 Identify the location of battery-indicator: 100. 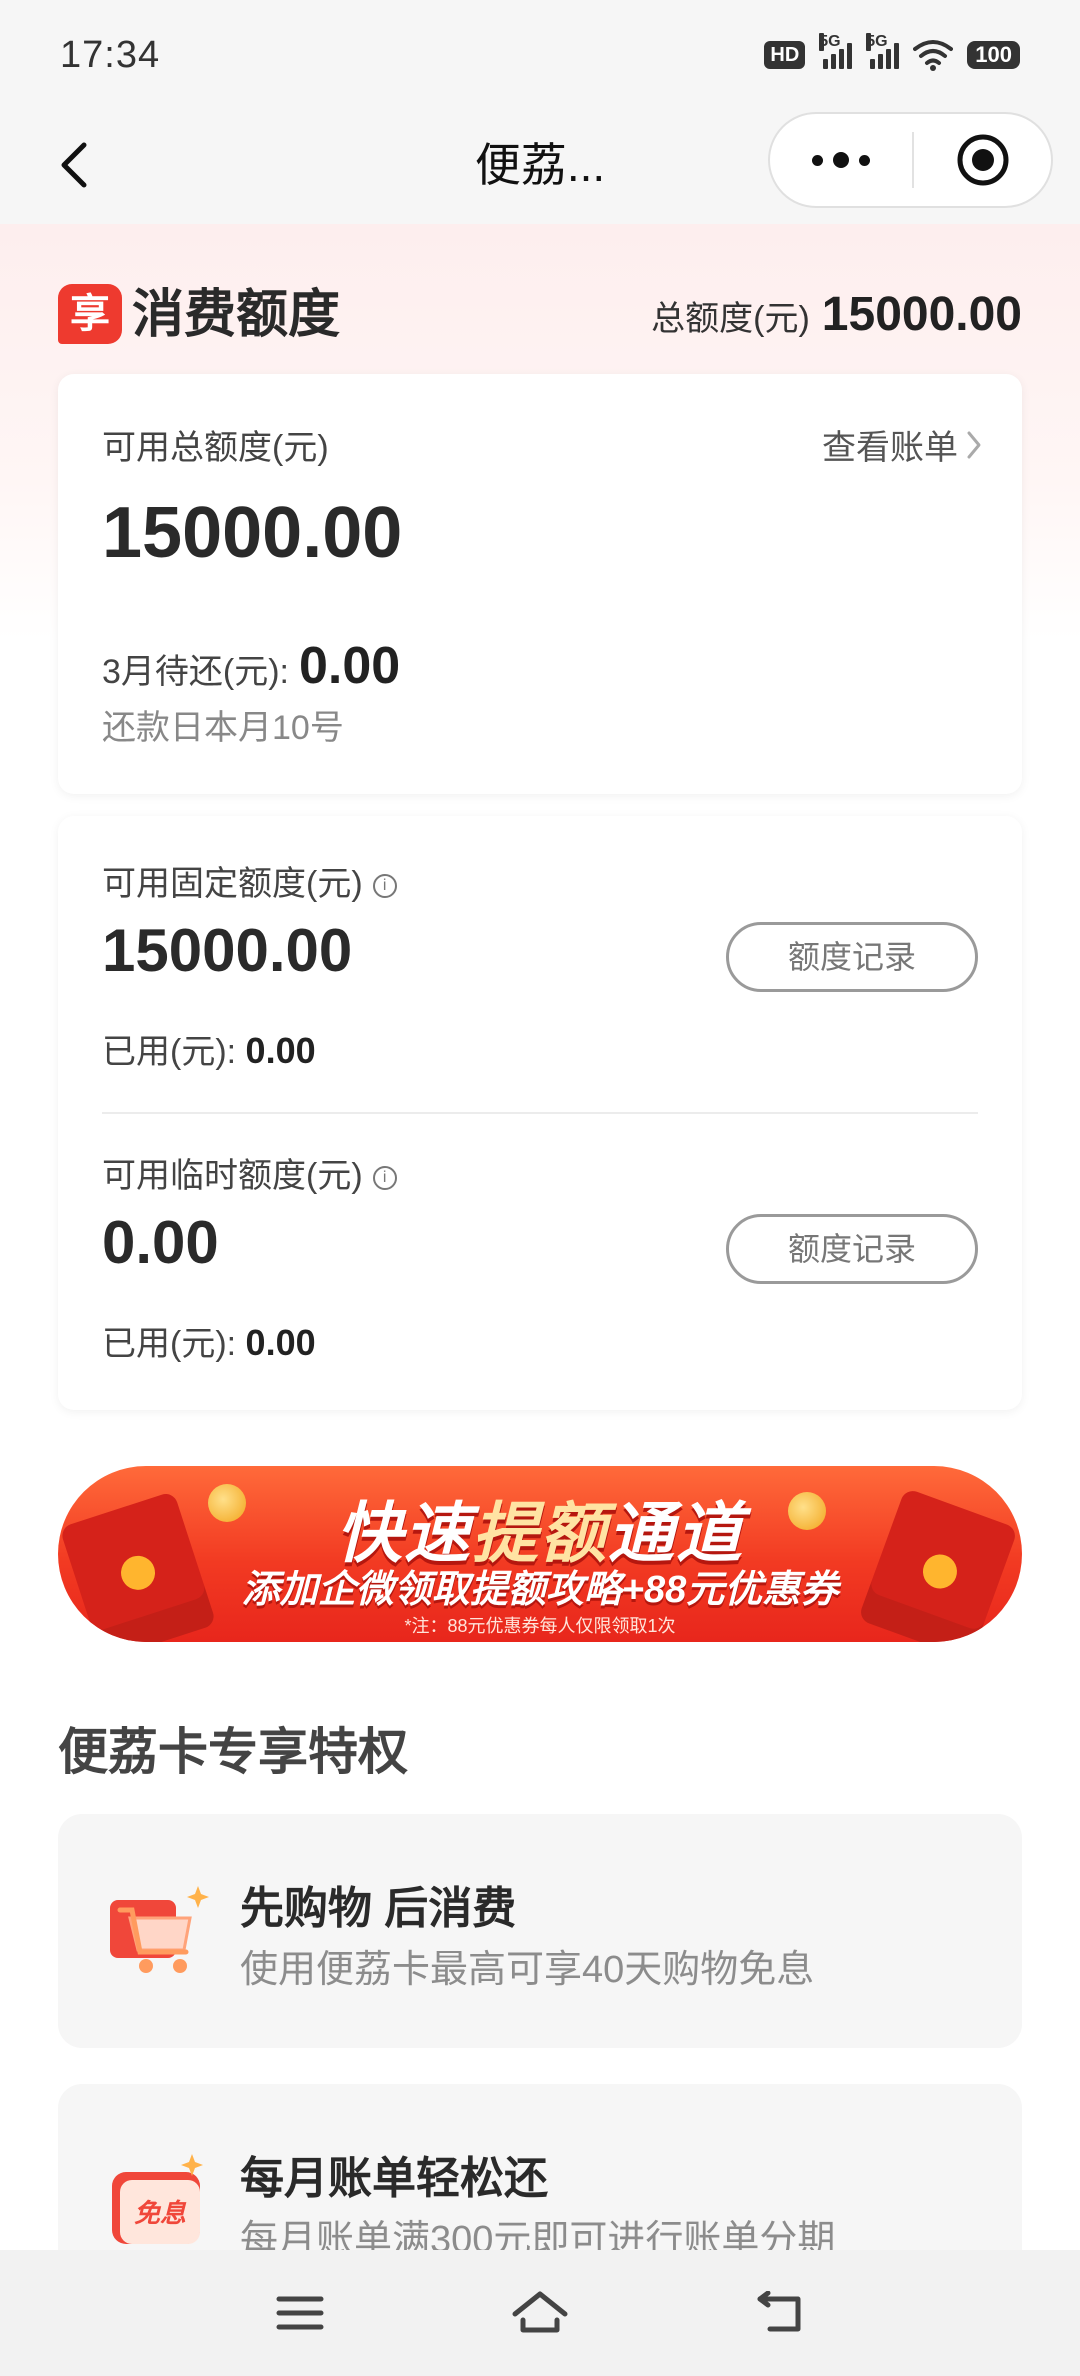
(993, 55).